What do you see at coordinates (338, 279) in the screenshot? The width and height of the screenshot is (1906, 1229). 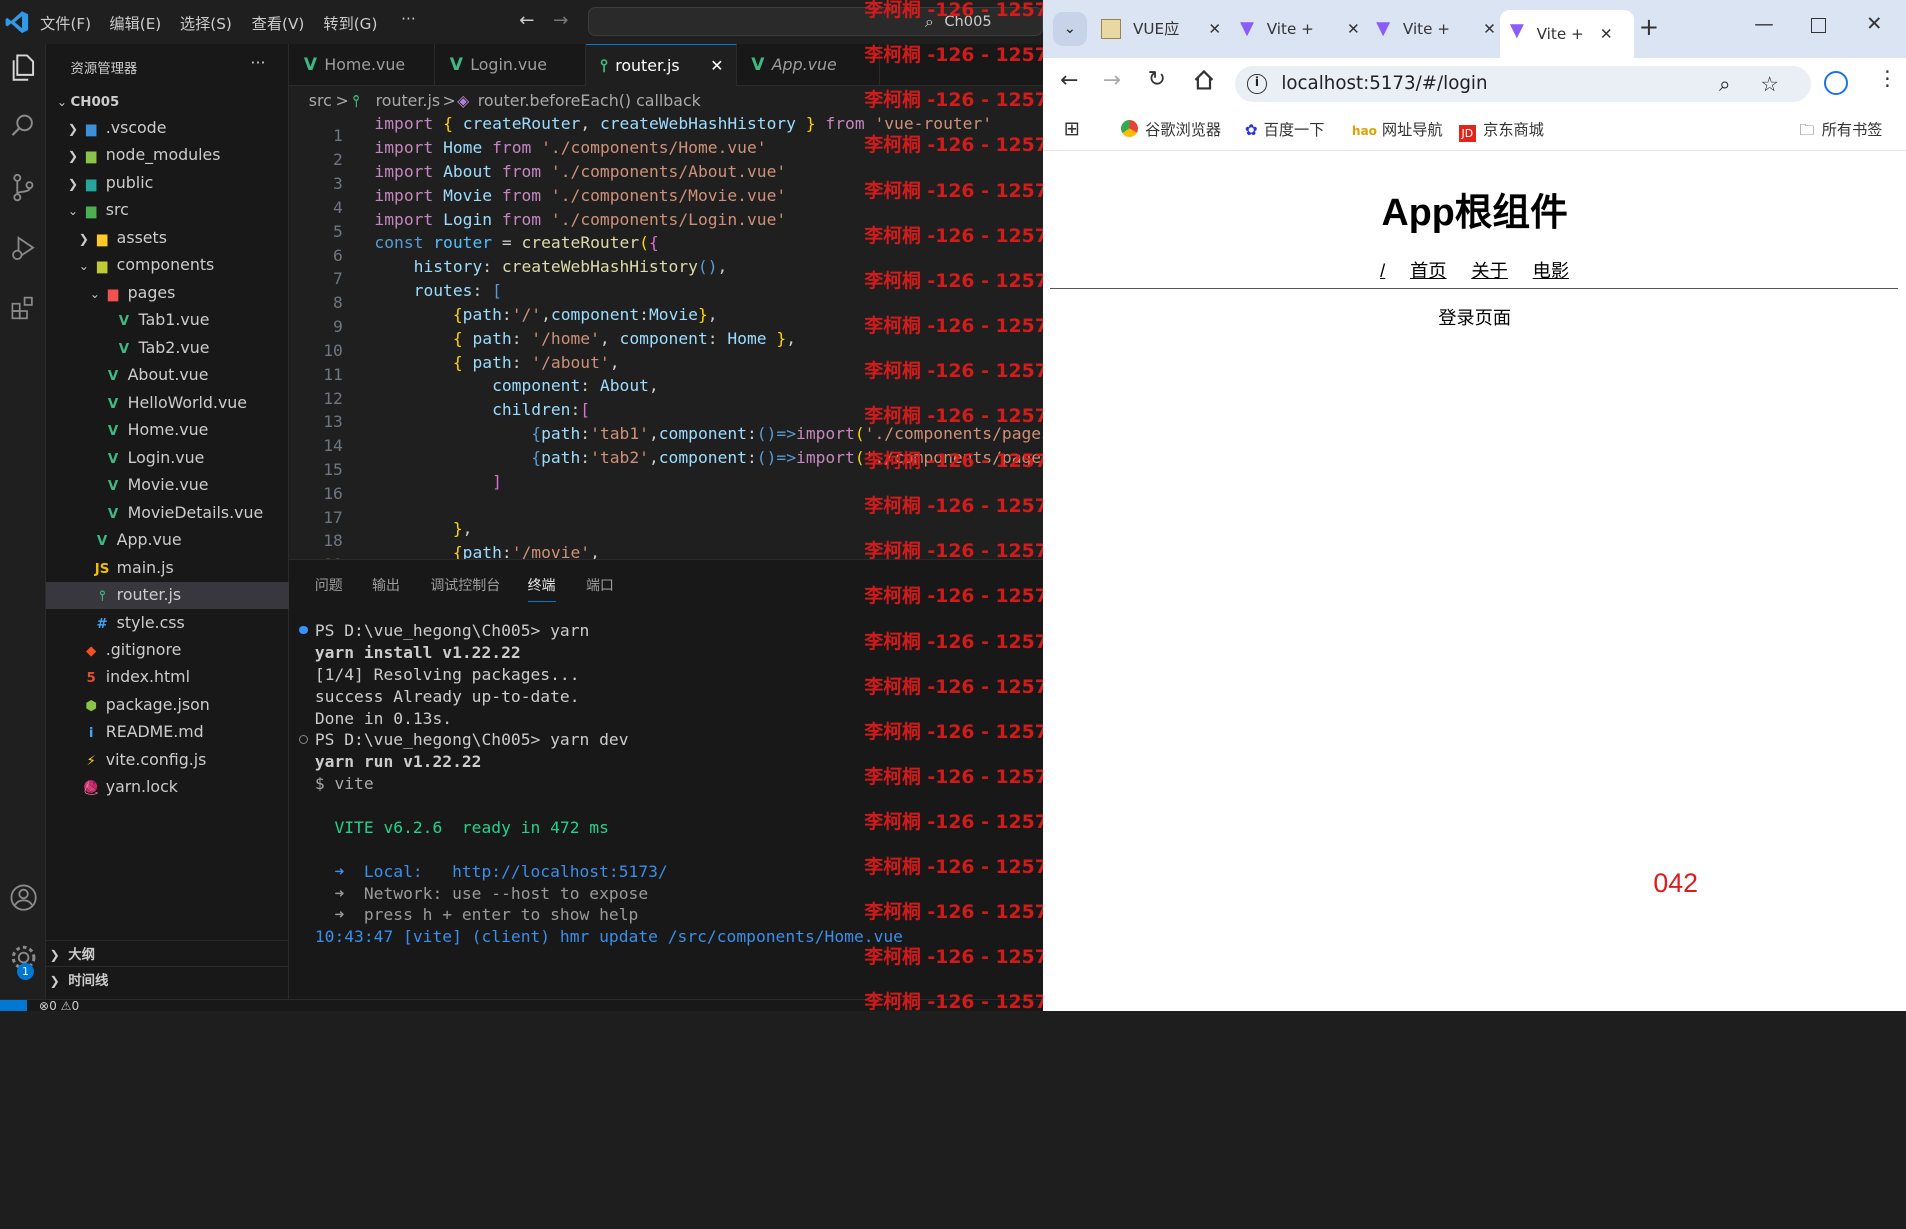 I see `line-number: 7` at bounding box center [338, 279].